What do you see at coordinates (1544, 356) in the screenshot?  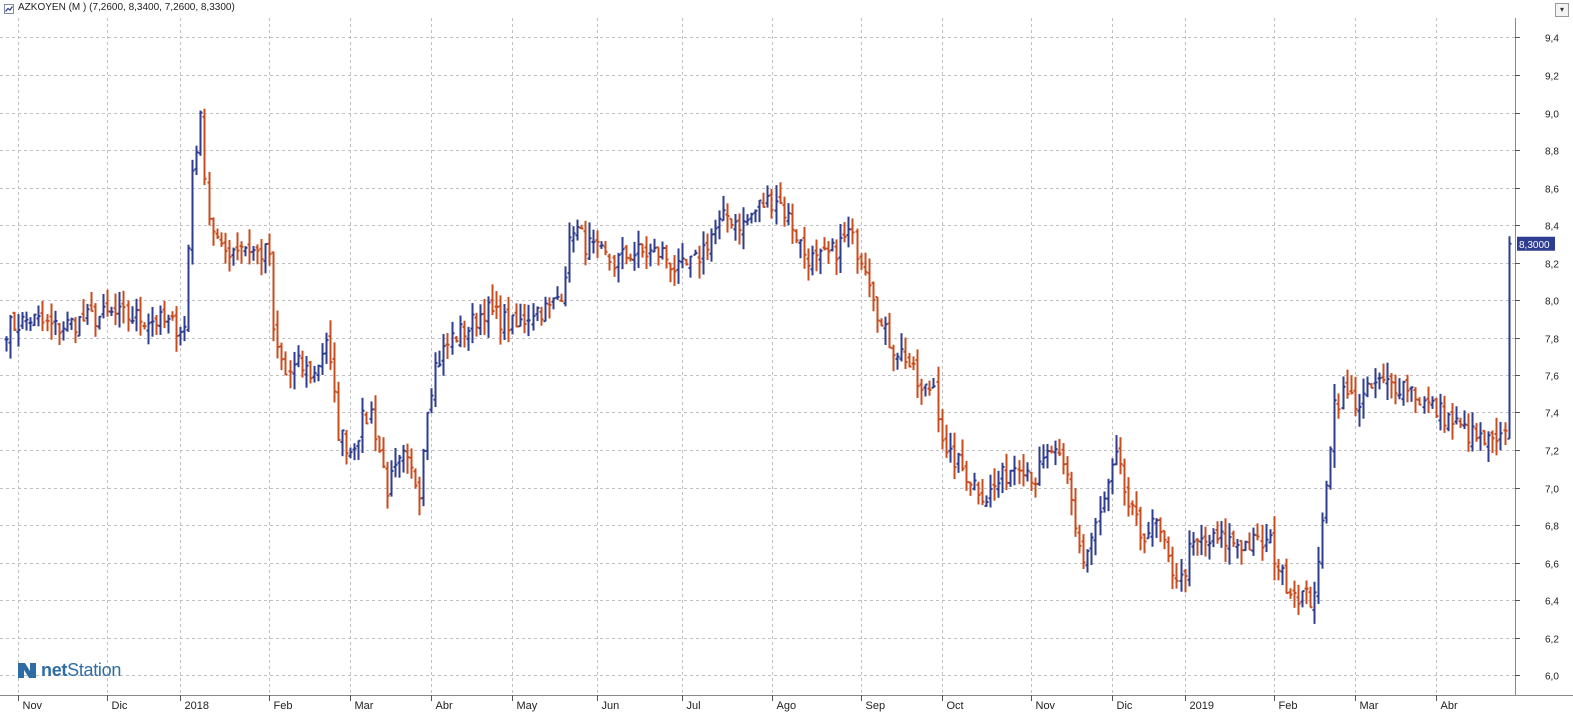 I see `y-axis-panel` at bounding box center [1544, 356].